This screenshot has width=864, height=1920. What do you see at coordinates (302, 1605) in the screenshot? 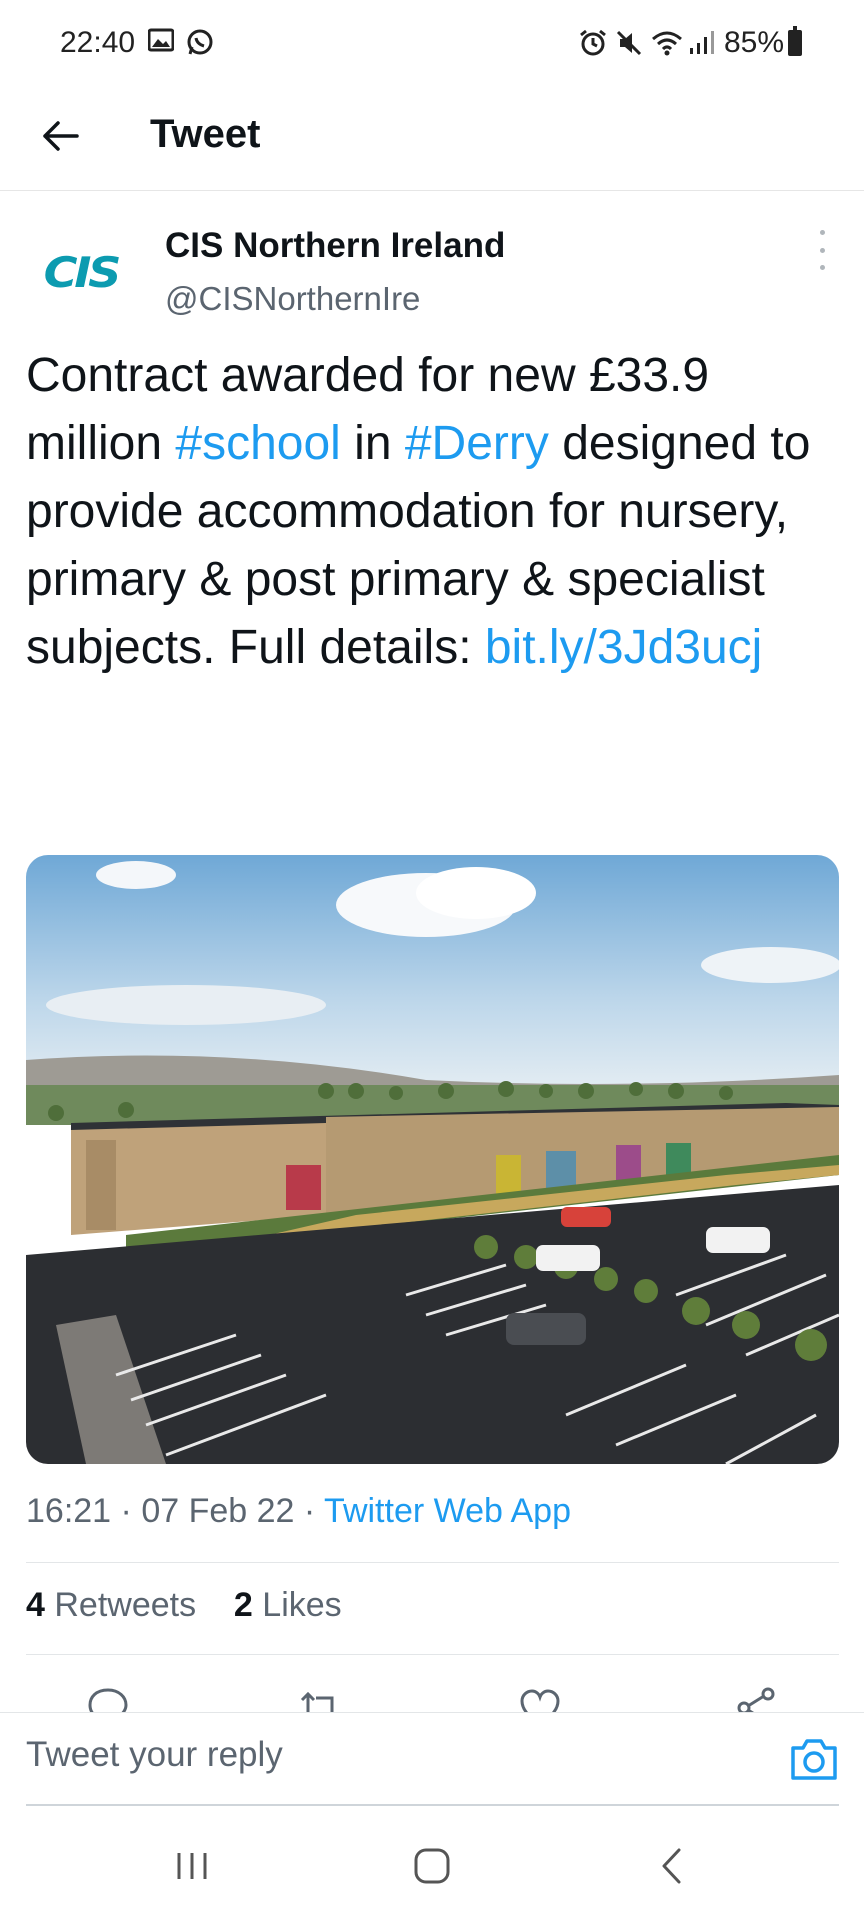
I see `likes-label: Likes` at bounding box center [302, 1605].